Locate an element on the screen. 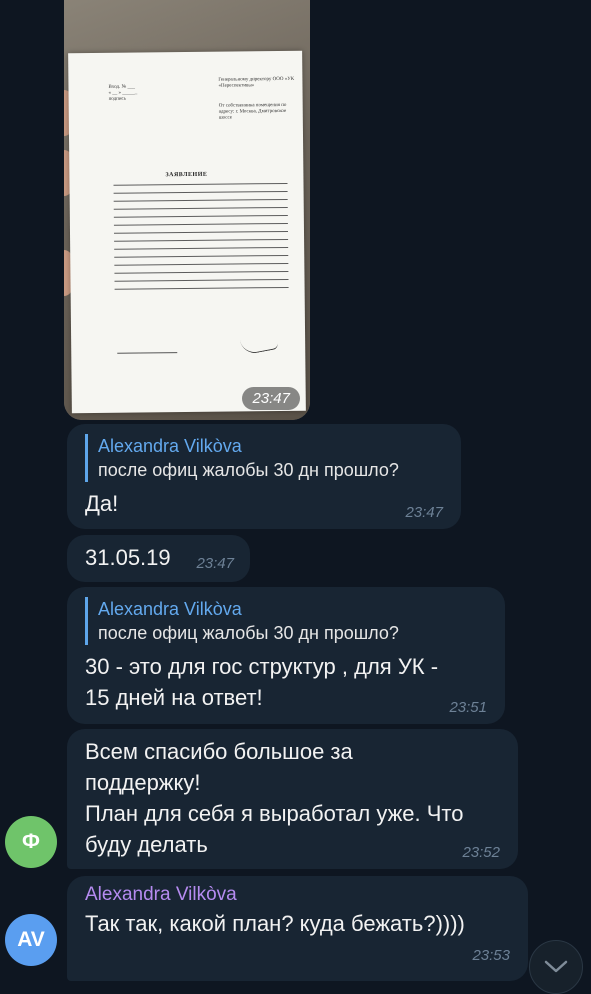  avatar: AV is located at coordinates (31, 940).